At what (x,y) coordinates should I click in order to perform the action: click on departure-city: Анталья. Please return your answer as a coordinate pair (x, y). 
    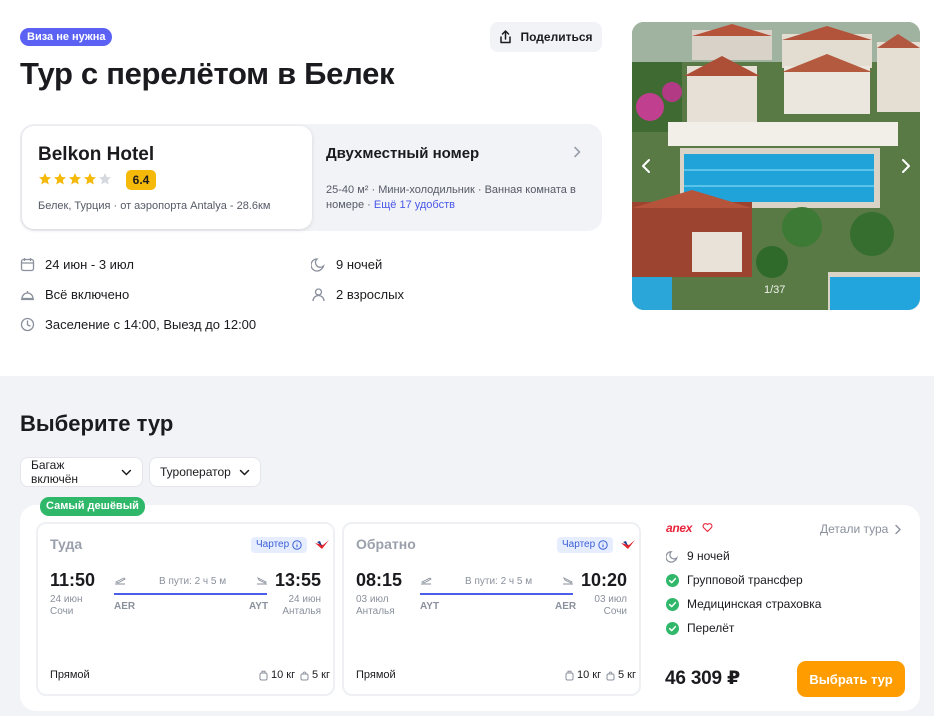
    Looking at the image, I should click on (375, 611).